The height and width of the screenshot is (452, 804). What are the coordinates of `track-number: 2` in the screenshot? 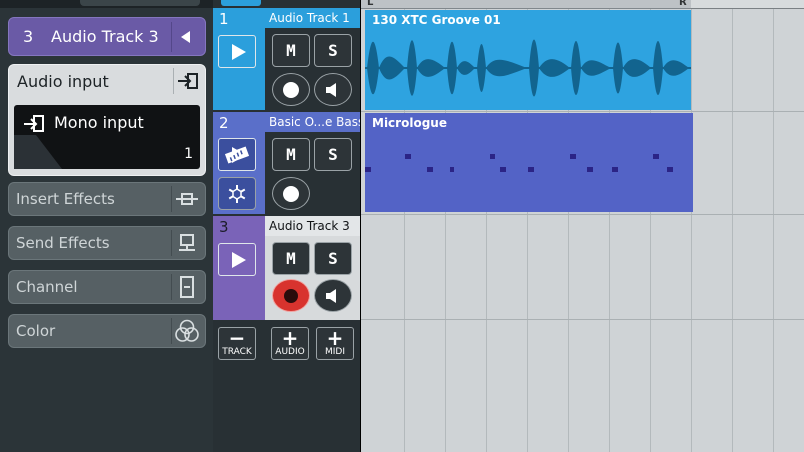 It's located at (224, 123).